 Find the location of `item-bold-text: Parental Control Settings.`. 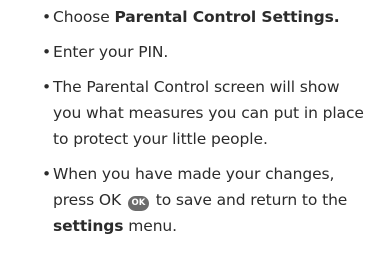

item-bold-text: Parental Control Settings. is located at coordinates (227, 17).